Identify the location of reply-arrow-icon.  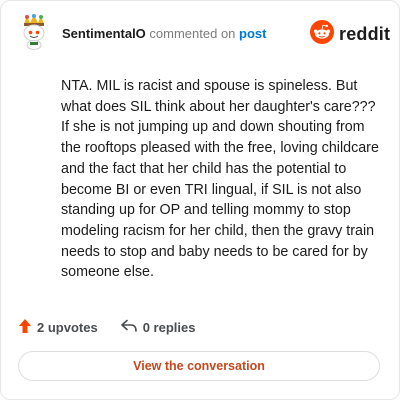
(131, 327).